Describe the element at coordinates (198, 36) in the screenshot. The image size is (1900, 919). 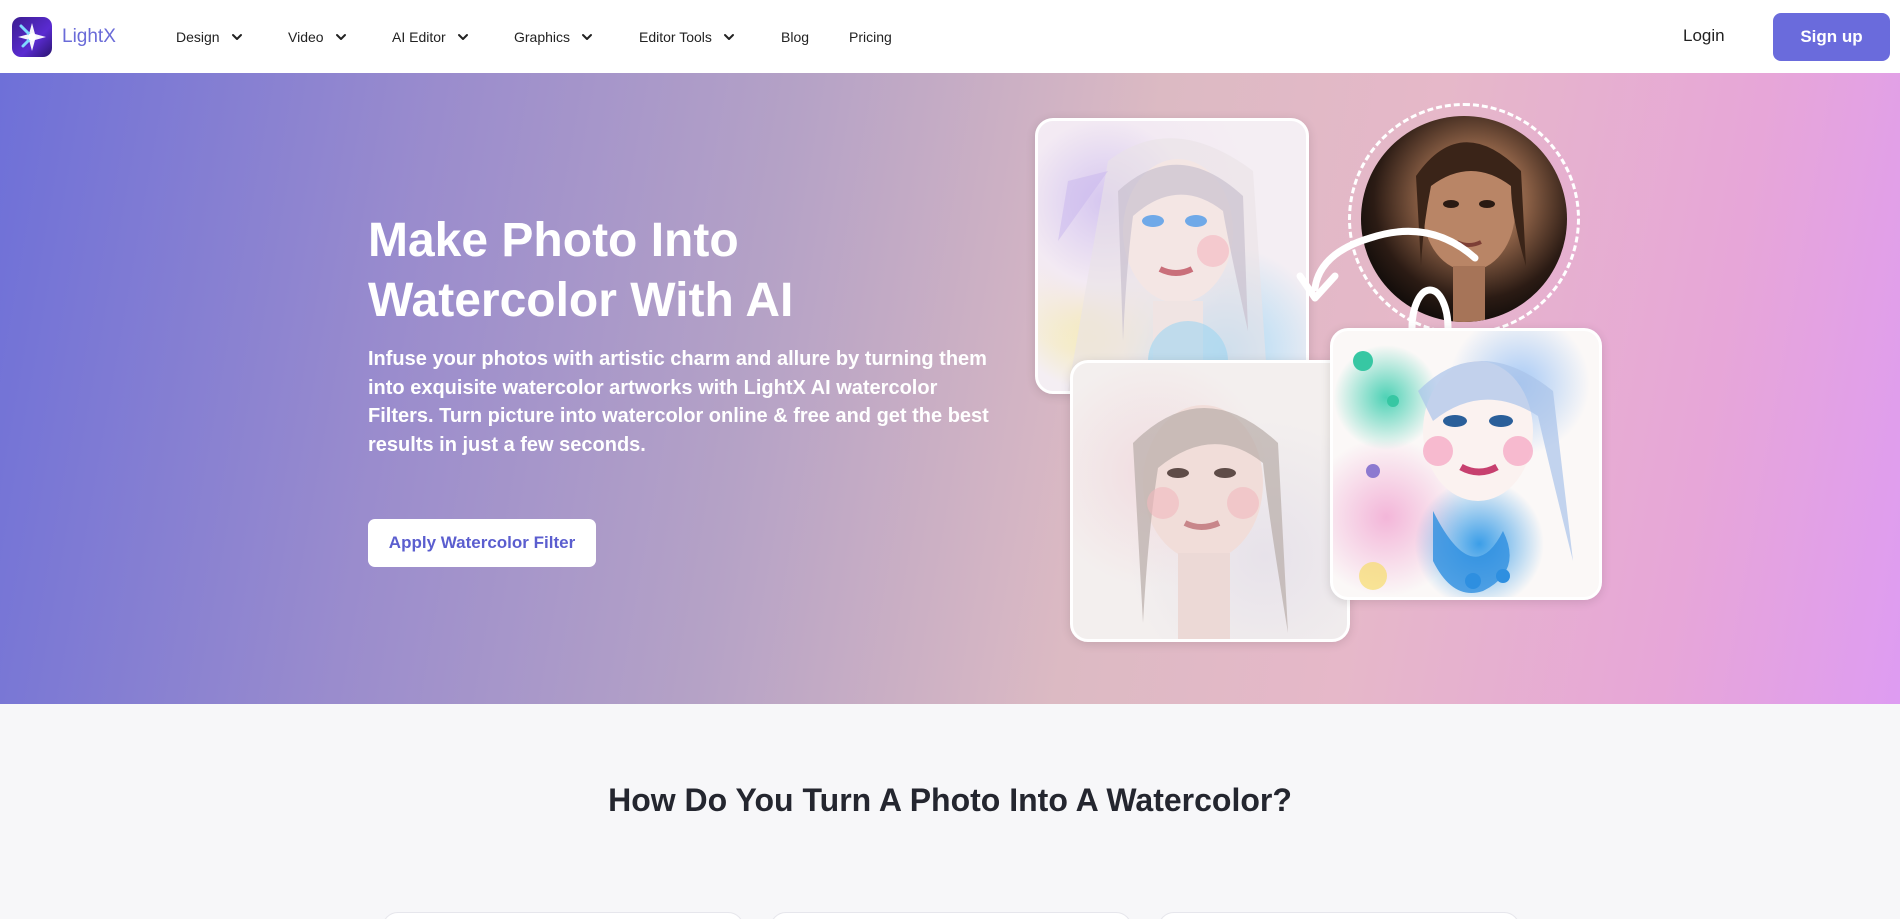
I see `nav-item-label: Design` at that location.